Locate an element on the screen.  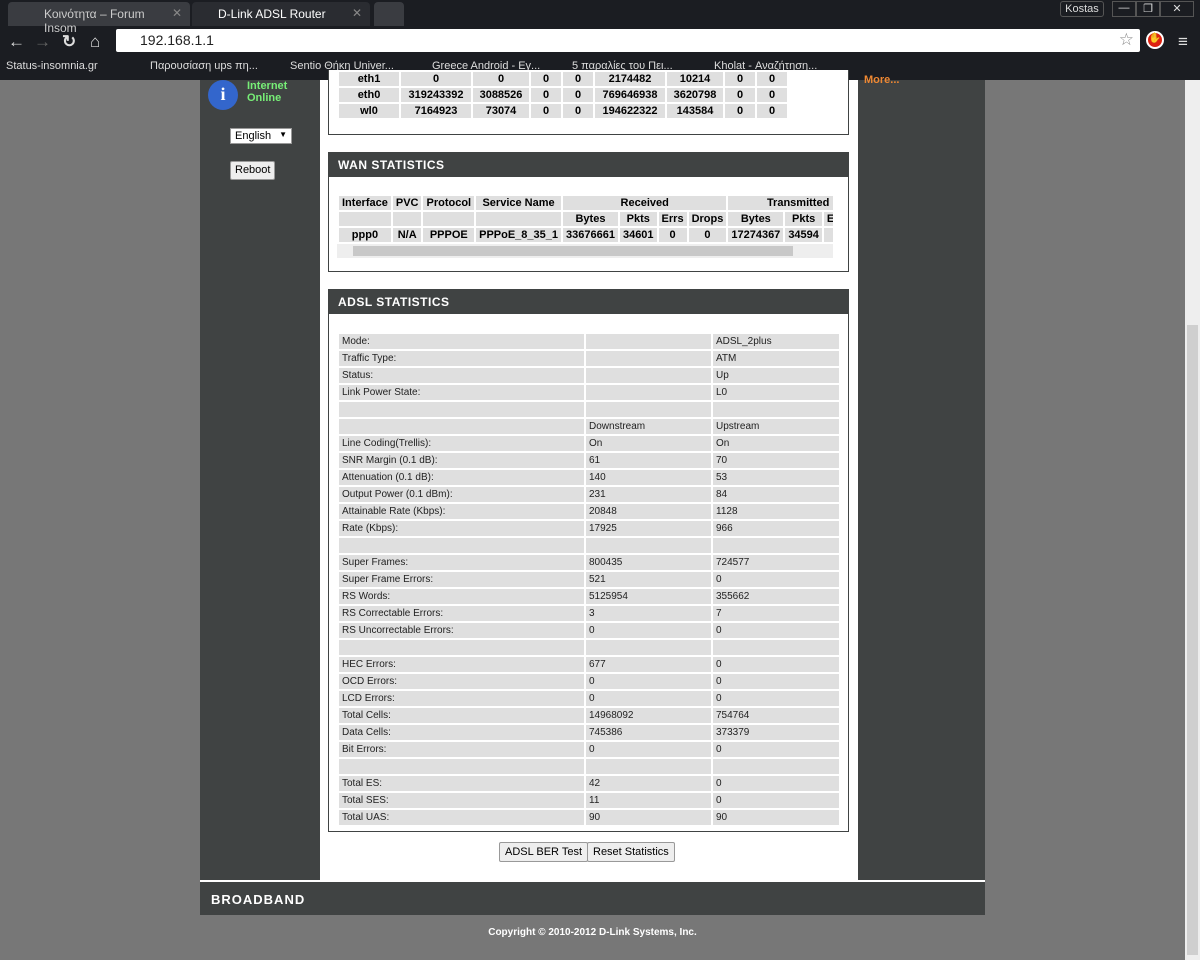
stat-row: Attenuation (0.1 dB): 140 53 is located at coordinates (589, 477).